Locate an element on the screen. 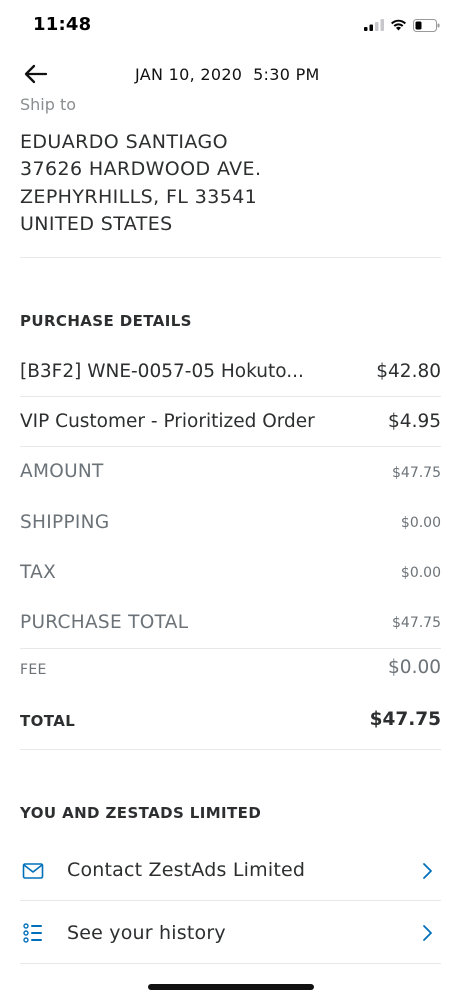 This screenshot has height=1000, width=462. transaction-datetime: JAN 10, 2020 5:30 PM is located at coordinates (227, 74).